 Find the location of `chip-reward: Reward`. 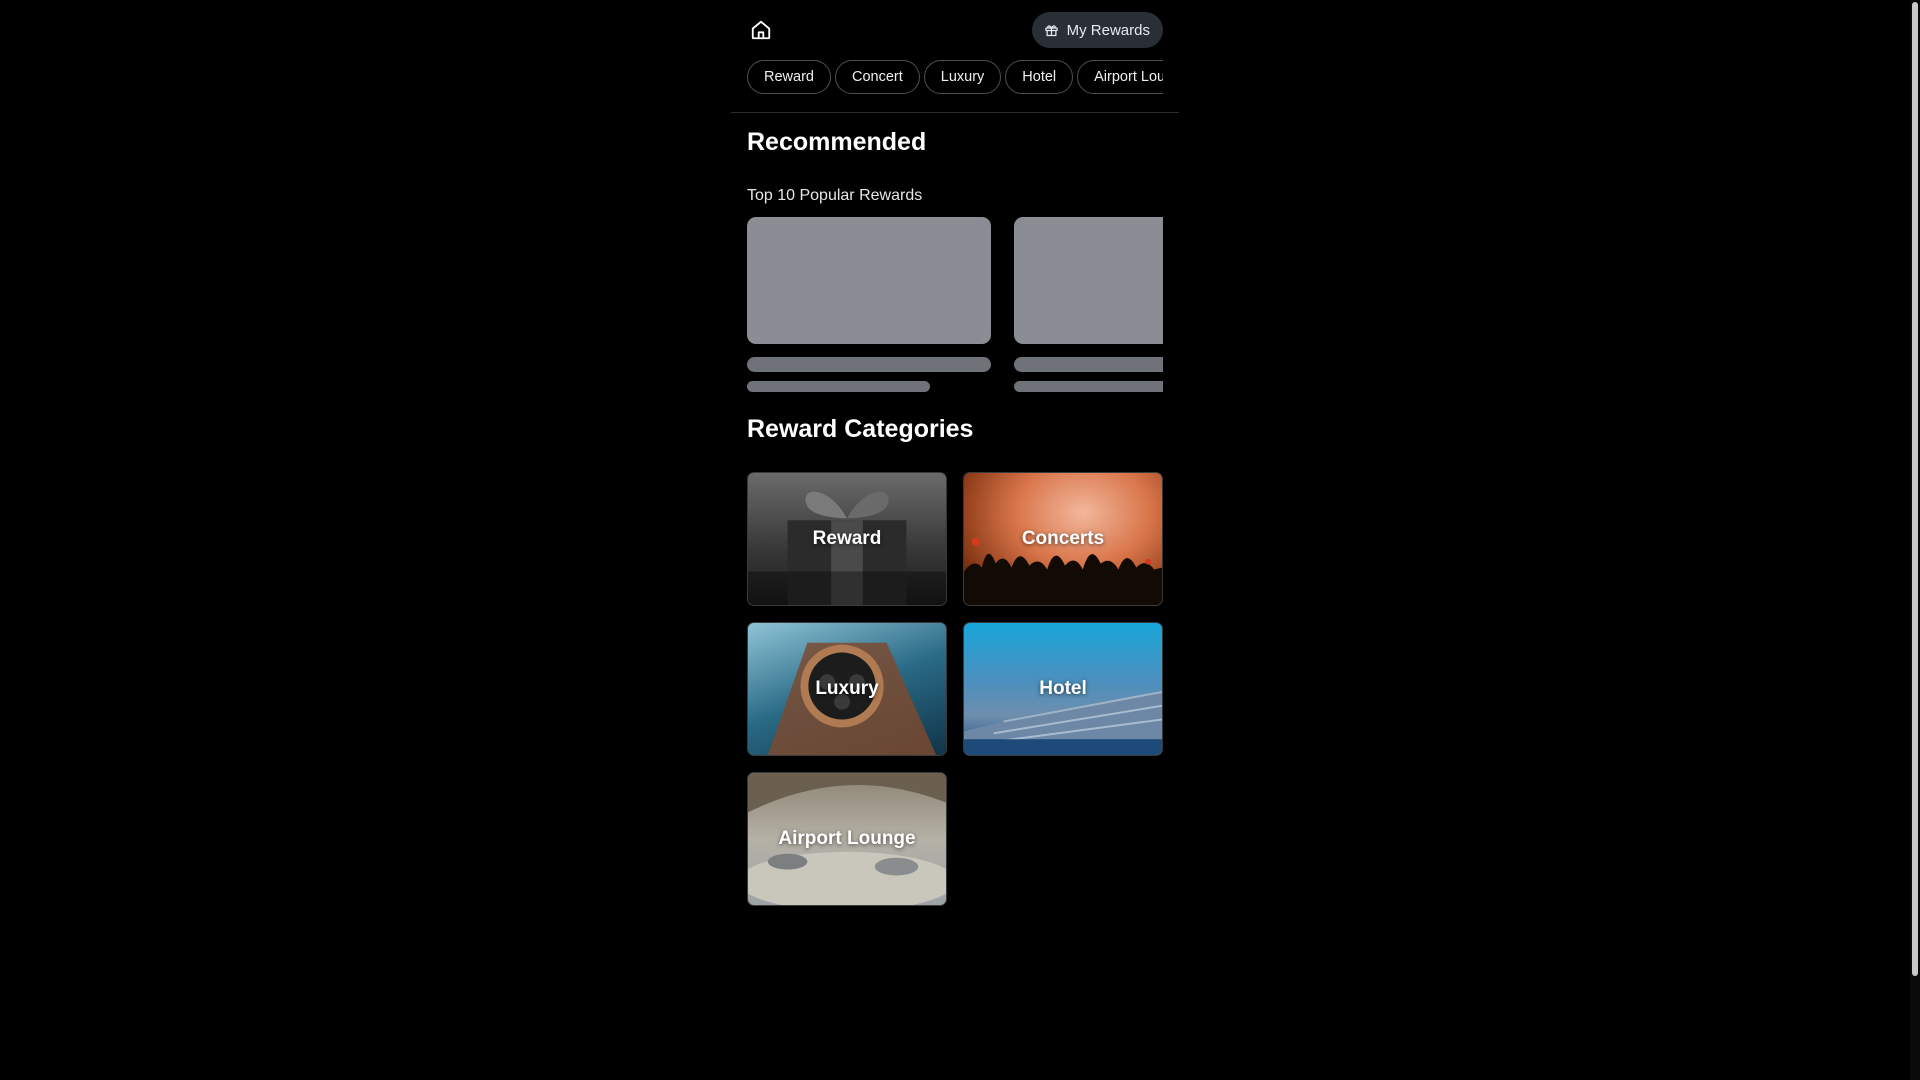

chip-reward: Reward is located at coordinates (789, 77).